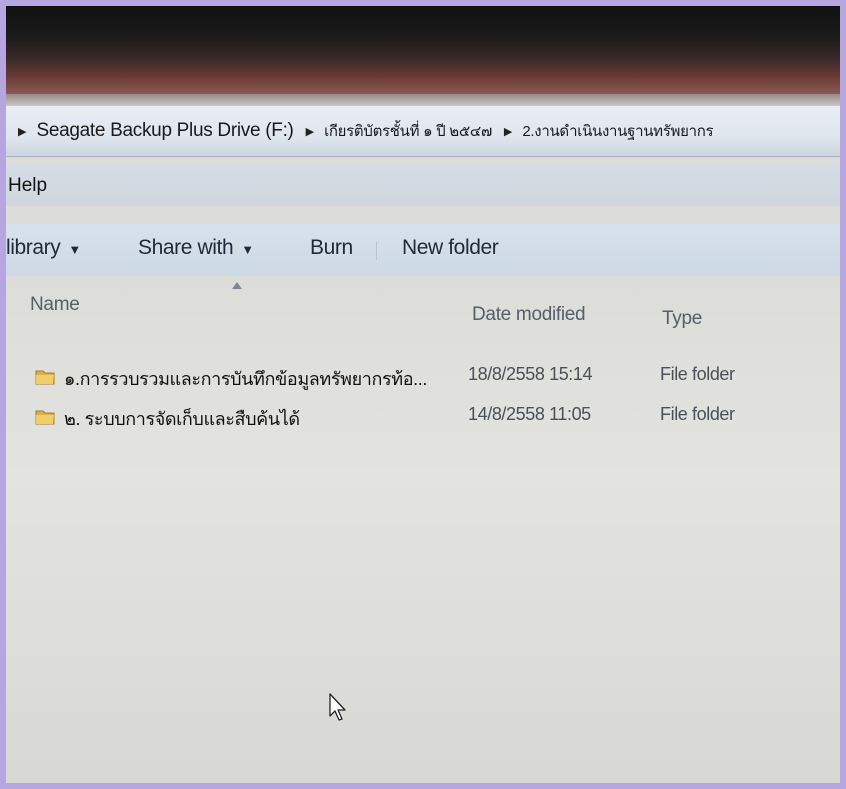  I want to click on menu-help: Help, so click(26, 186).